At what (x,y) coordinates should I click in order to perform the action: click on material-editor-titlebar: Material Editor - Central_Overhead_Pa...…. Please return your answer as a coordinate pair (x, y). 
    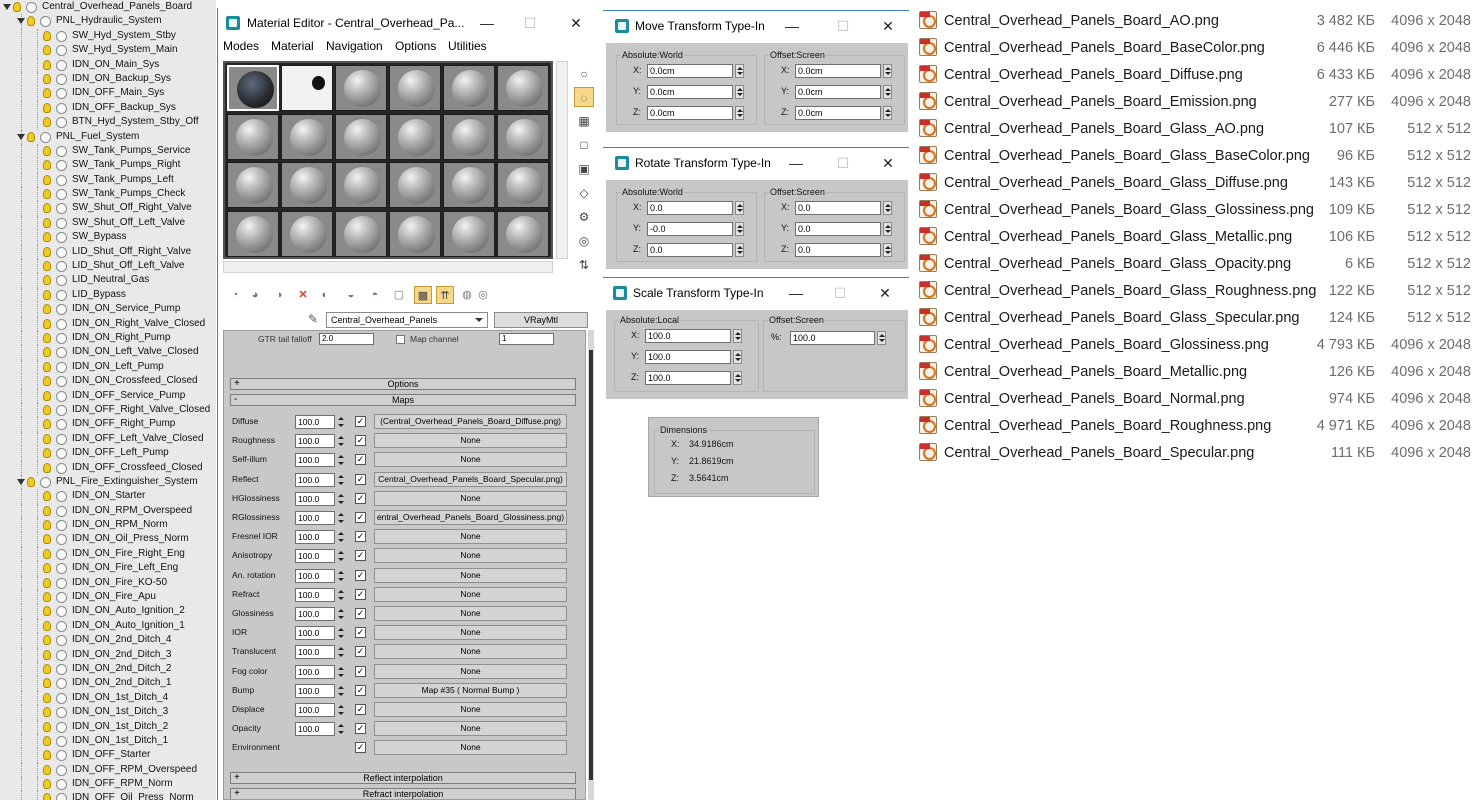
    Looking at the image, I should click on (409, 23).